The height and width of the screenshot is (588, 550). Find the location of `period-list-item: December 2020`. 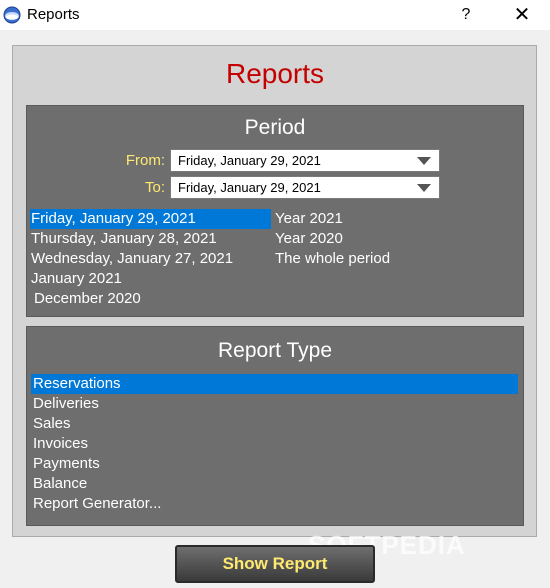

period-list-item: December 2020 is located at coordinates (87, 299).